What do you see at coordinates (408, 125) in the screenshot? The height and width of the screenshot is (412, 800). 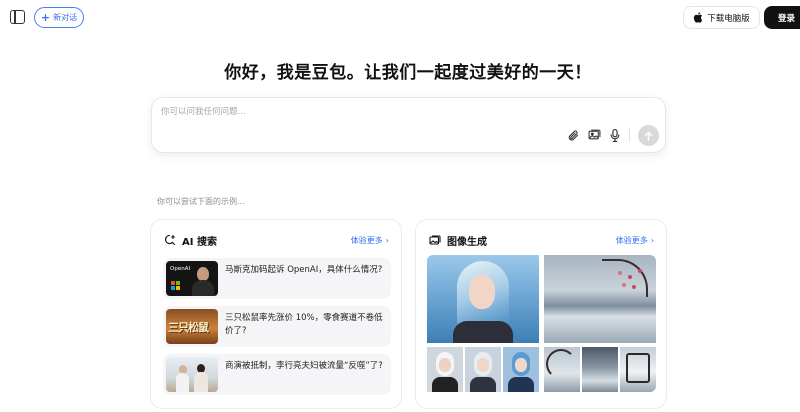 I see `chat-composer` at bounding box center [408, 125].